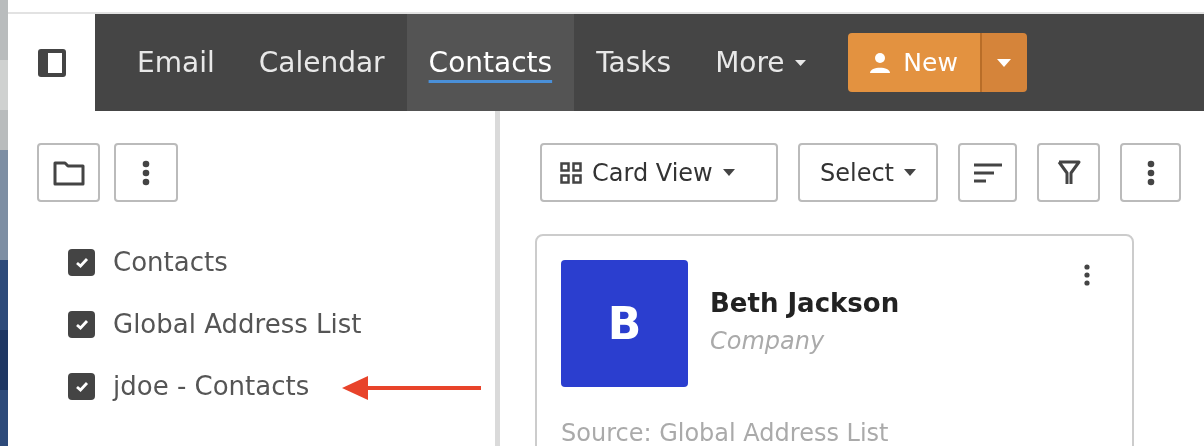  What do you see at coordinates (805, 303) in the screenshot?
I see `contact-name: Beth Jackson` at bounding box center [805, 303].